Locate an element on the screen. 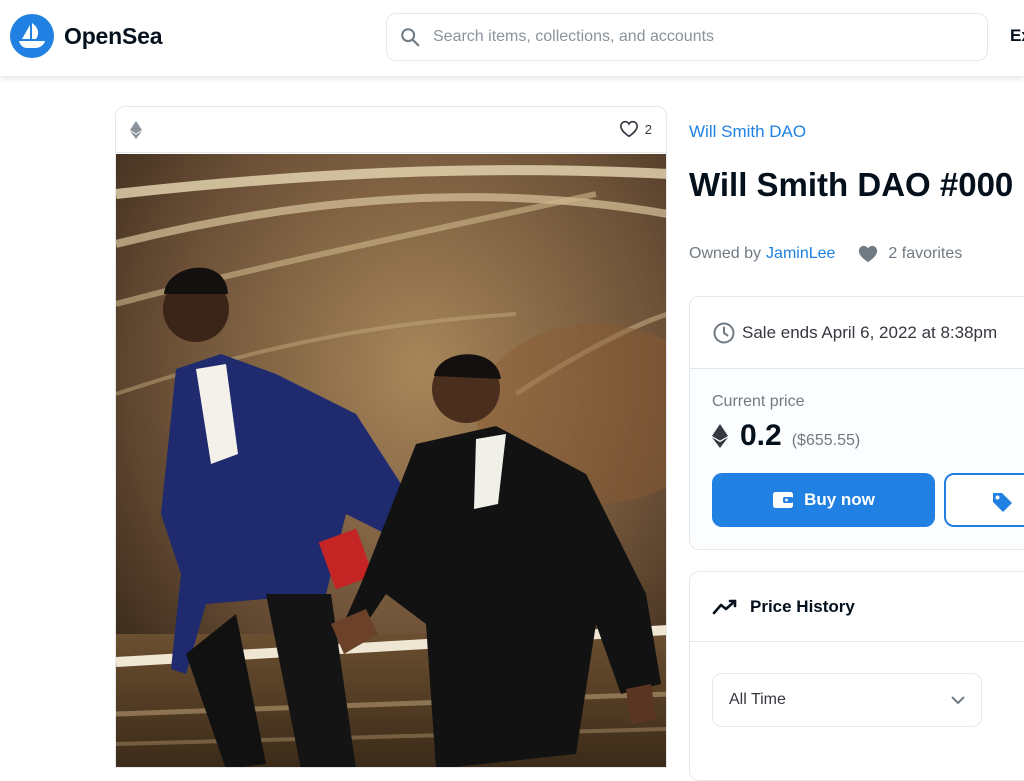 This screenshot has height=781, width=1024. price-section: Current price 0.2 ($655.55) Buy now is located at coordinates (857, 459).